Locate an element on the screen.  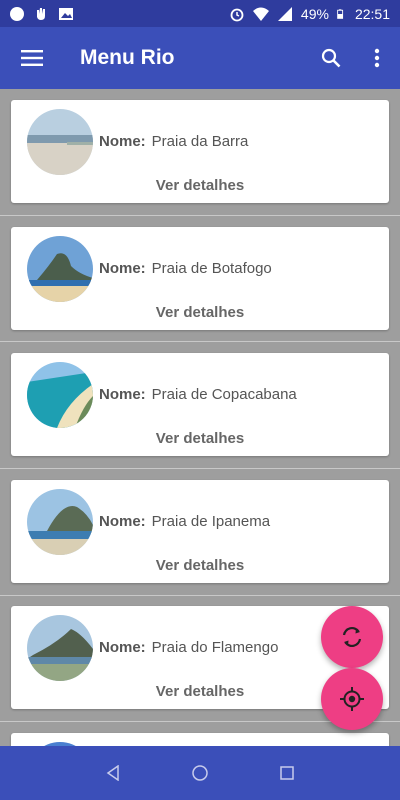
sync-fab is located at coordinates (352, 637).